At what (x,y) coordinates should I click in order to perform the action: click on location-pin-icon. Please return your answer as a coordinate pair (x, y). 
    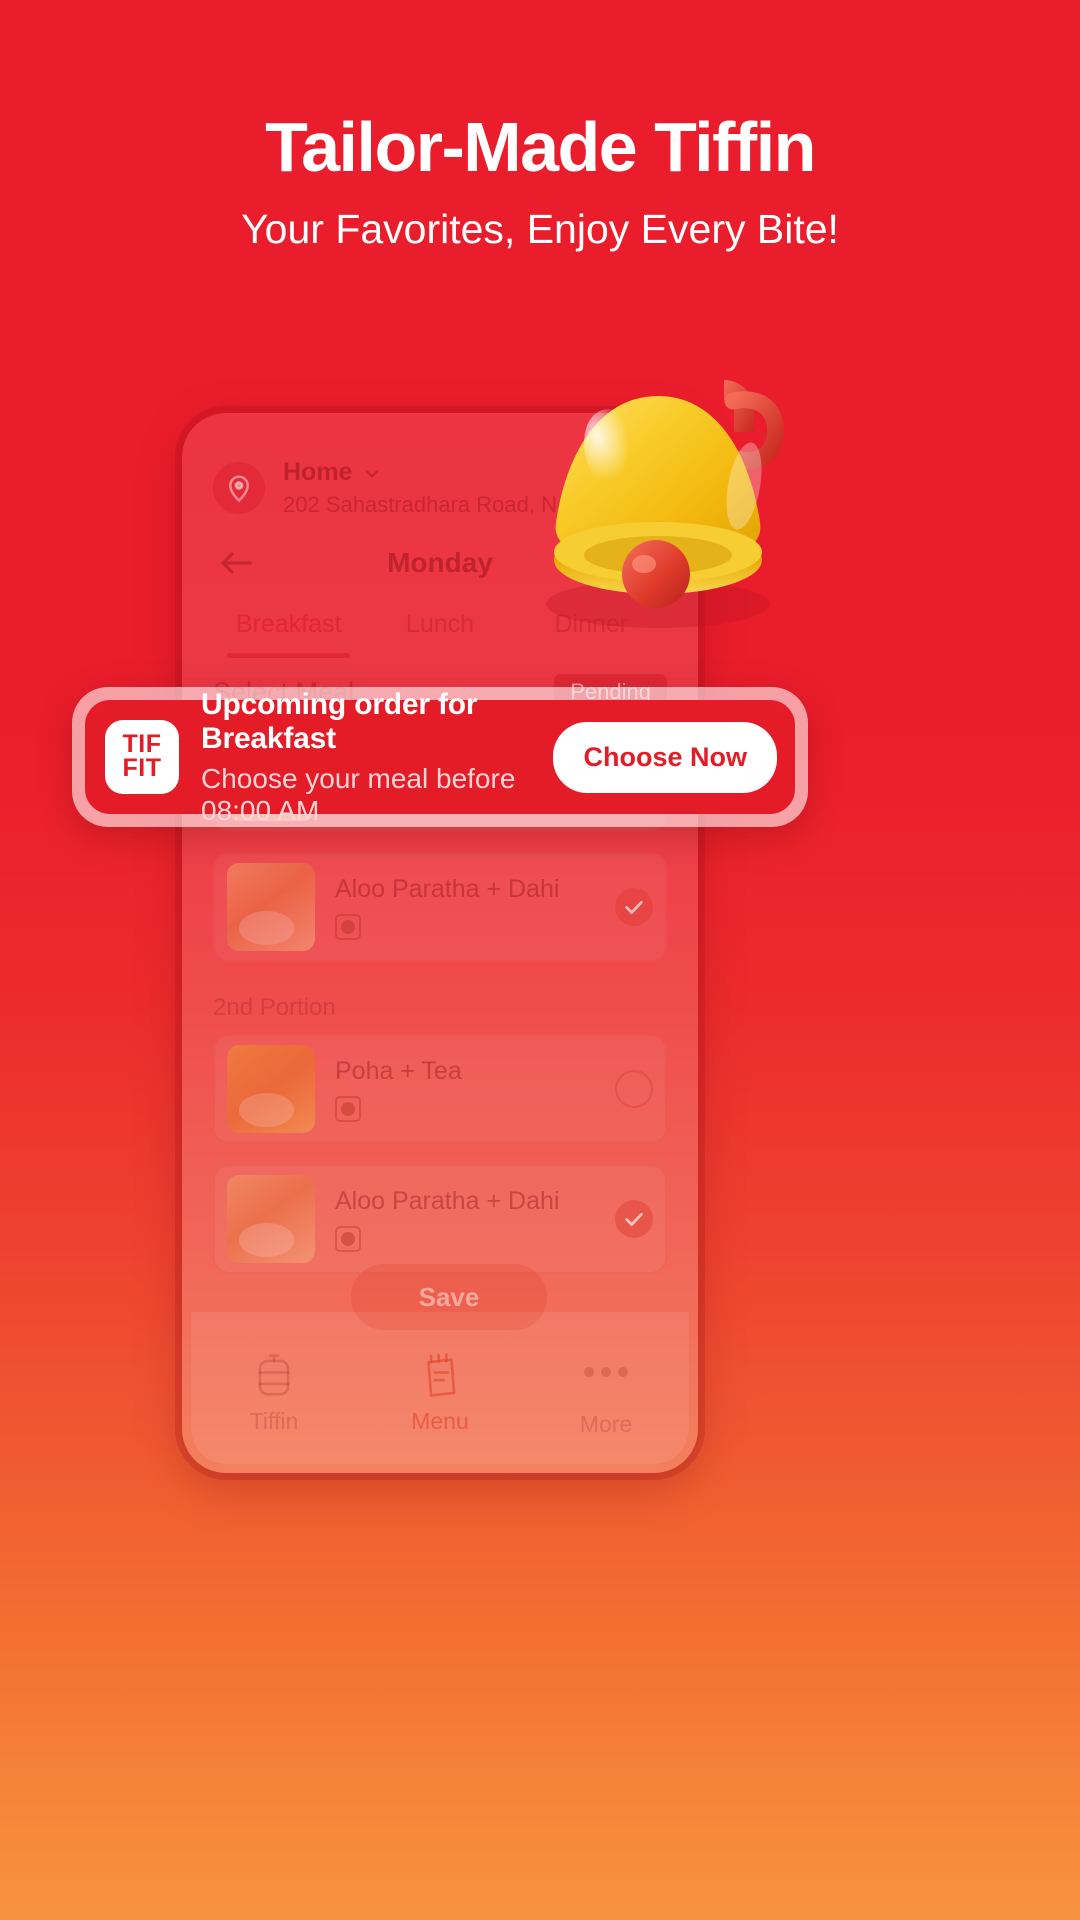
    Looking at the image, I should click on (239, 488).